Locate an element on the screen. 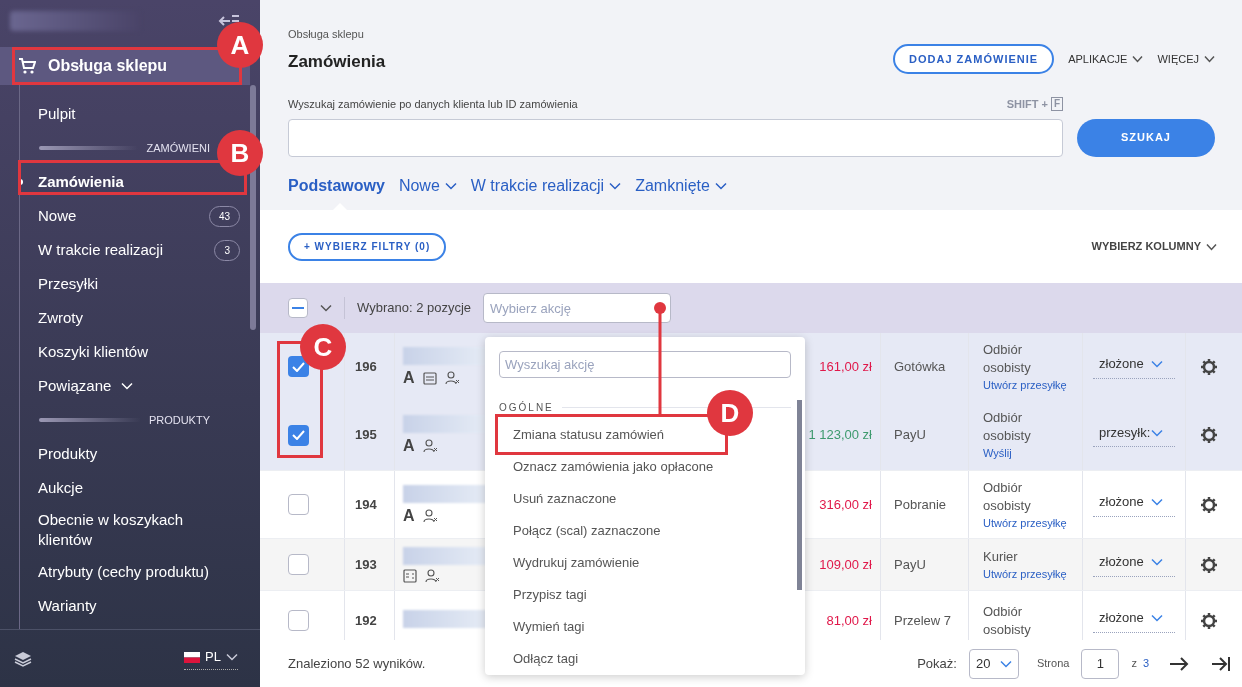  order-number: 192 is located at coordinates (366, 620).